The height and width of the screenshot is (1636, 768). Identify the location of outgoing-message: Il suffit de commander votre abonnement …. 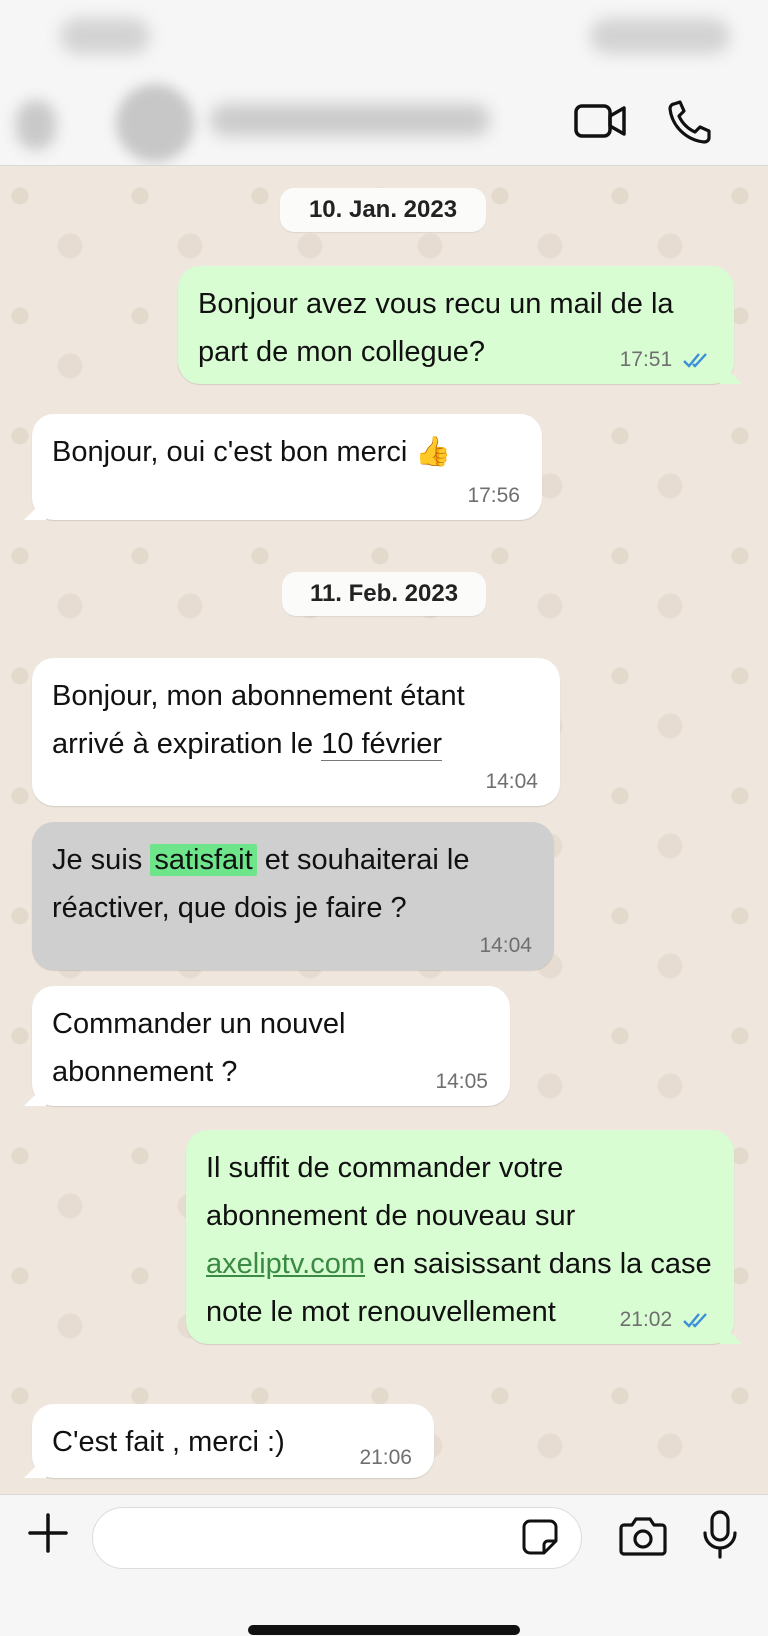
(464, 1237).